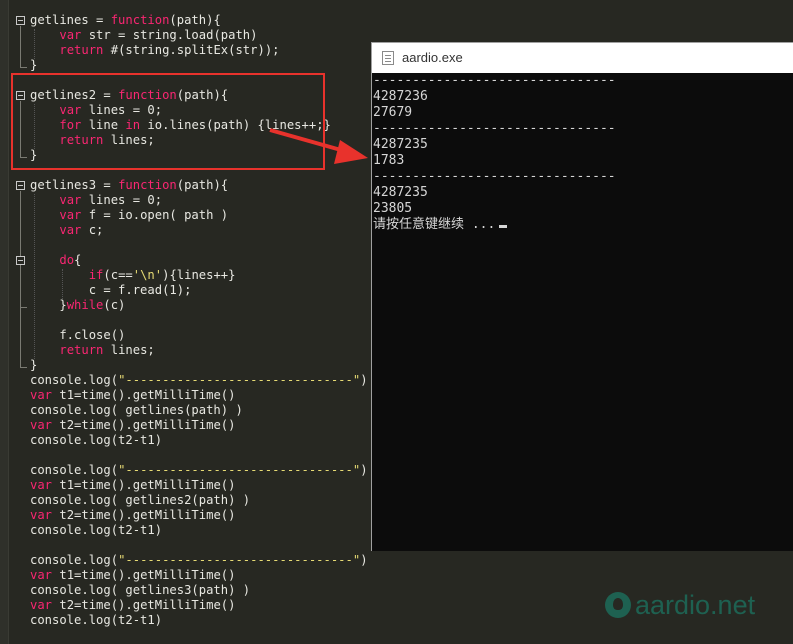 The image size is (793, 644). Describe the element at coordinates (432, 57) in the screenshot. I see `window-title: aardio.exe` at that location.